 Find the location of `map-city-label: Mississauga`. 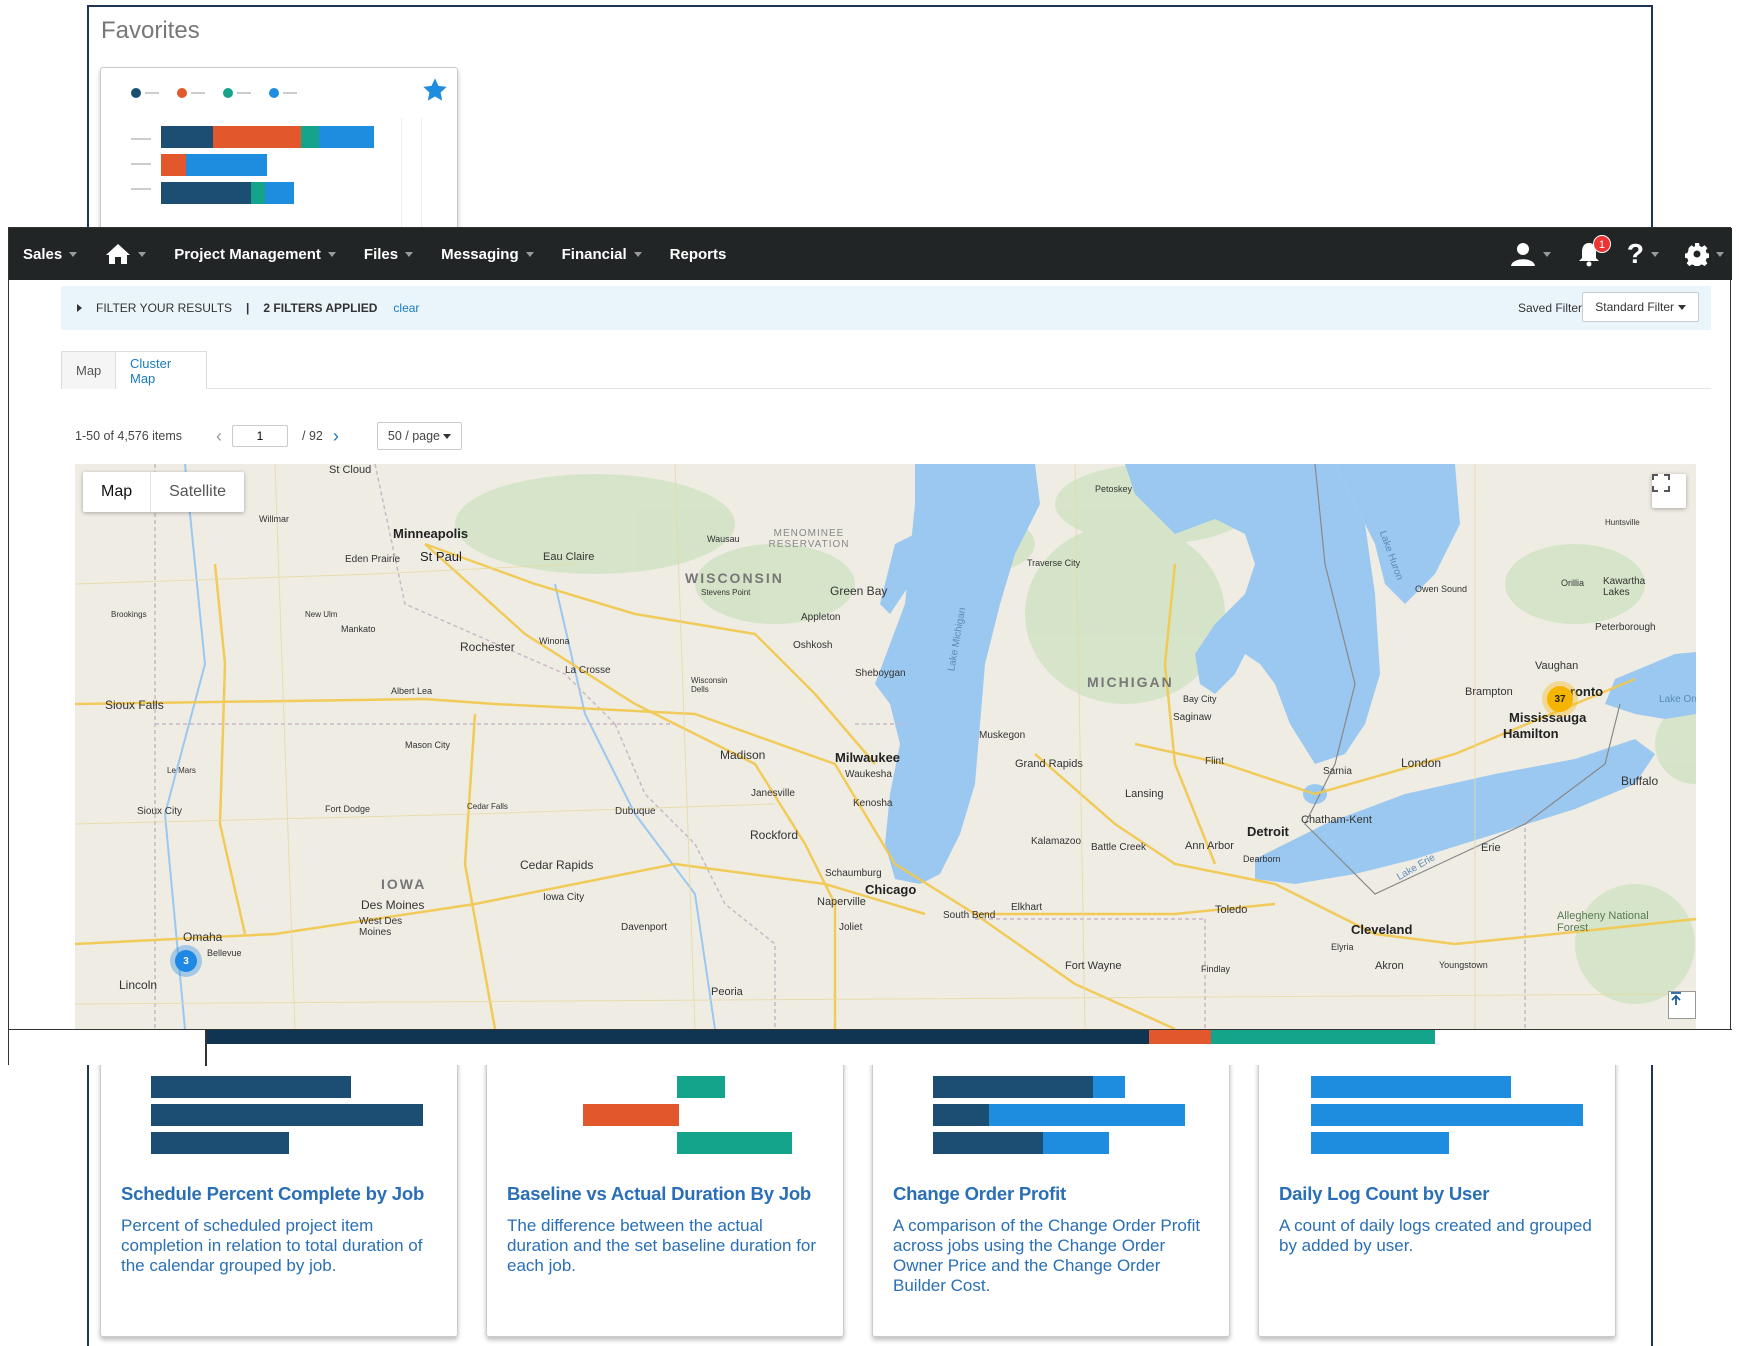

map-city-label: Mississauga is located at coordinates (1548, 717).